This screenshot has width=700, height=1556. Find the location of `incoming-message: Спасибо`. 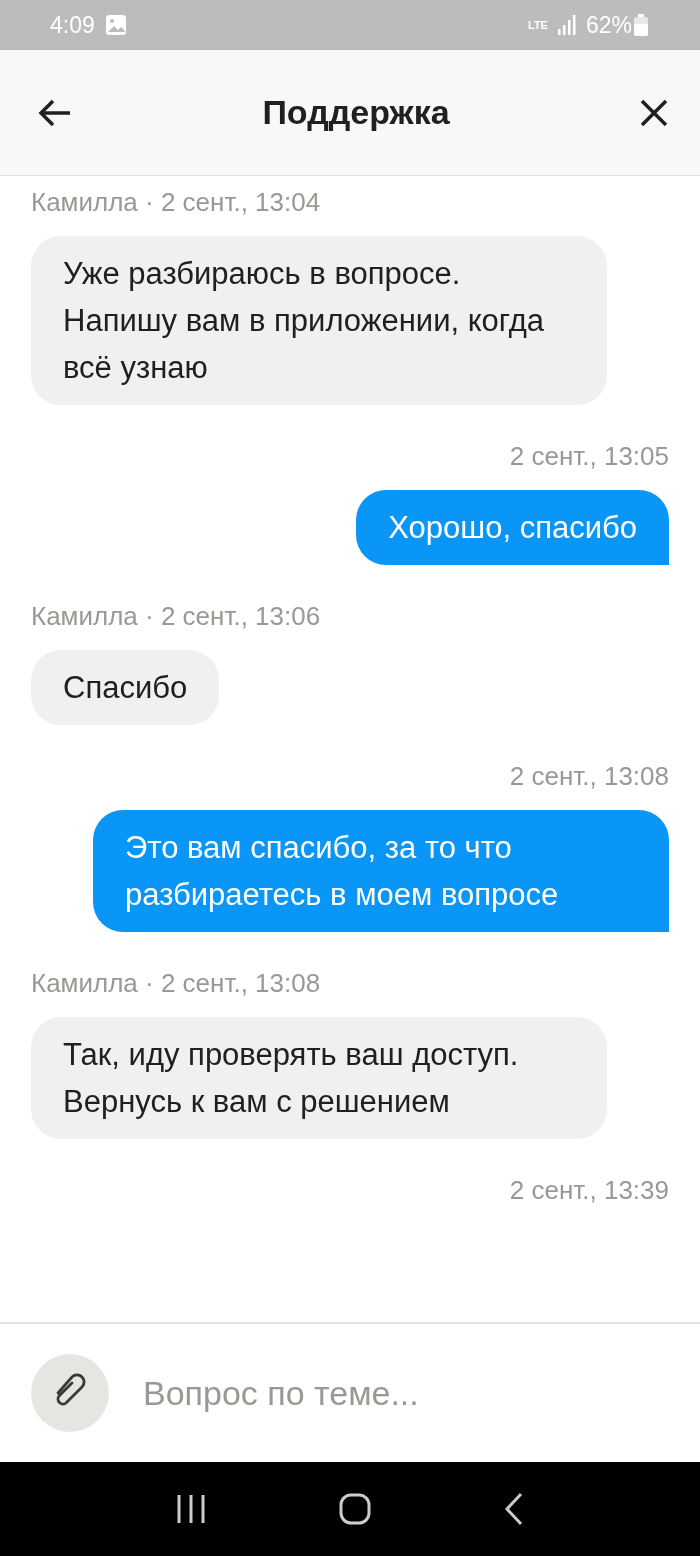

incoming-message: Спасибо is located at coordinates (125, 687).